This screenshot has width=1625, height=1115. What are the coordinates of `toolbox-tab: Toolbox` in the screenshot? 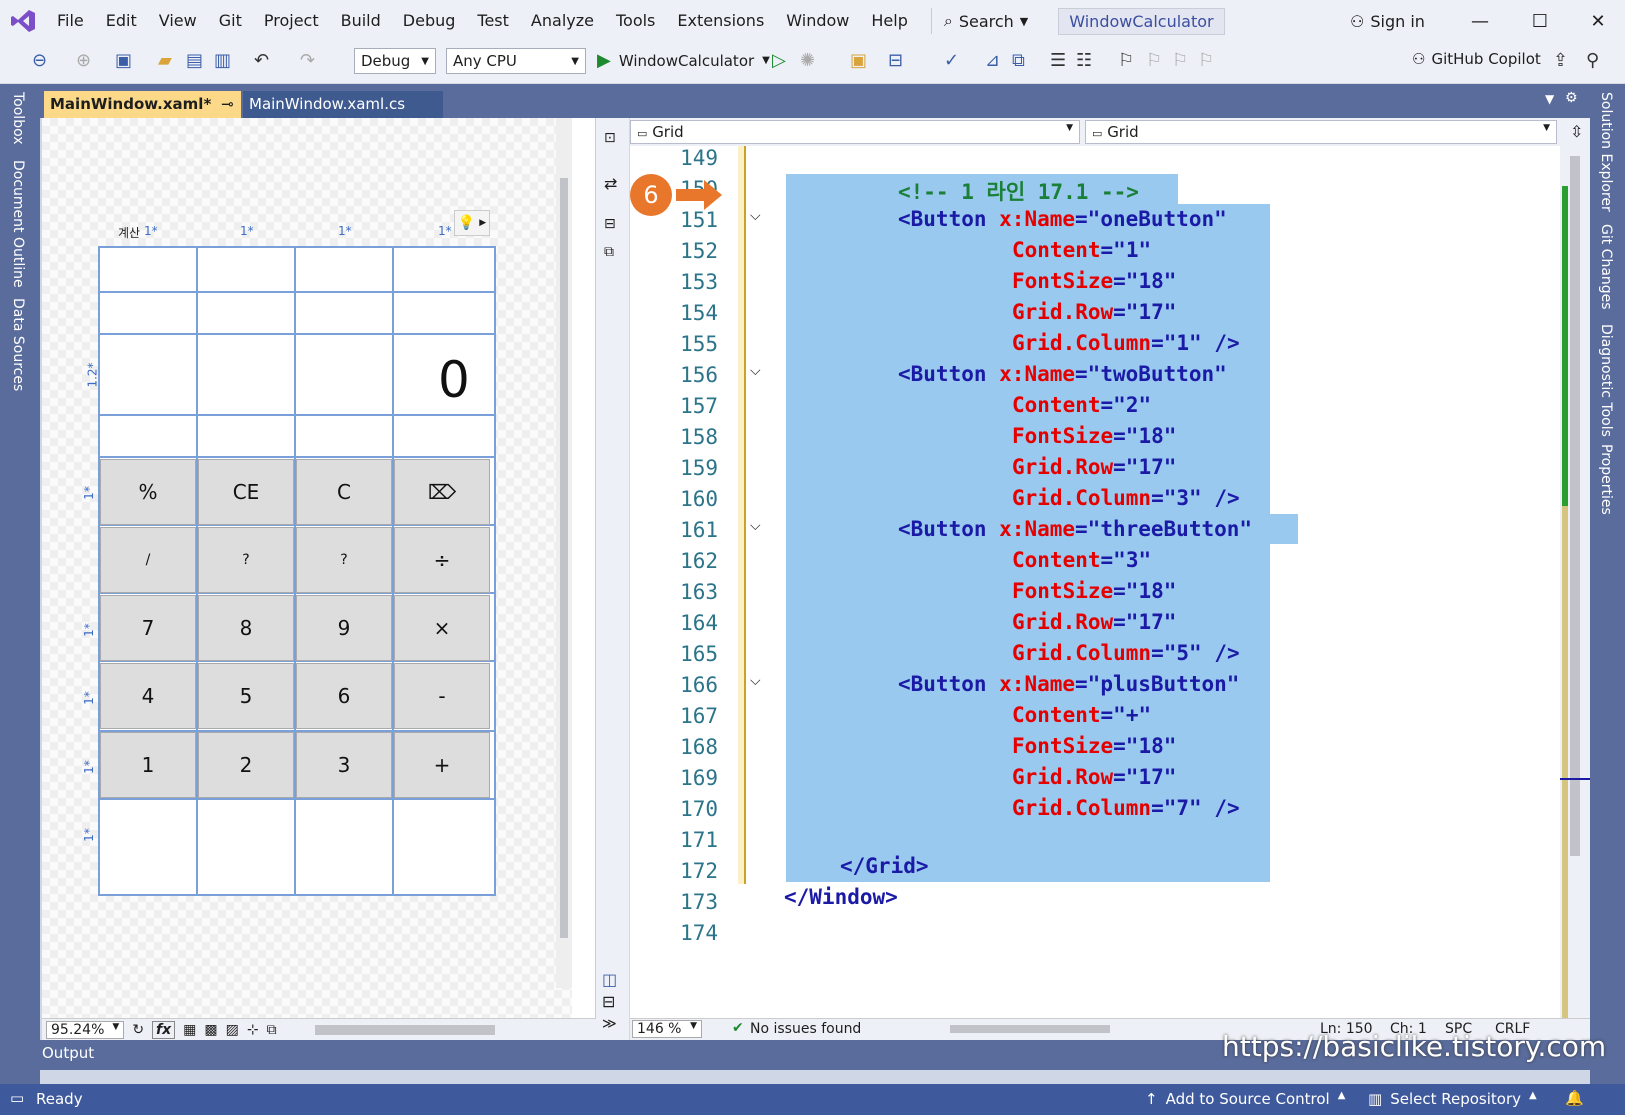 It's located at (18, 118).